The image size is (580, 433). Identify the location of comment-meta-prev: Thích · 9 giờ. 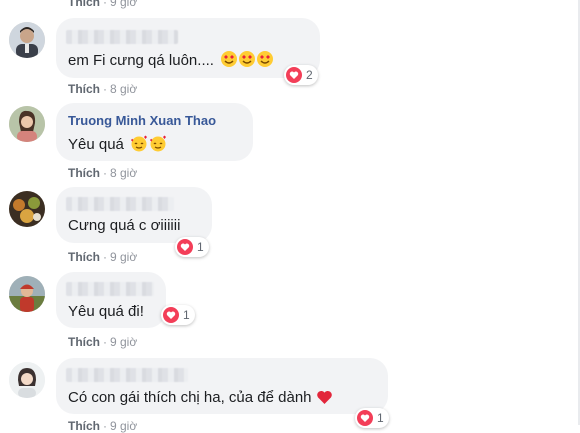
(102, 4).